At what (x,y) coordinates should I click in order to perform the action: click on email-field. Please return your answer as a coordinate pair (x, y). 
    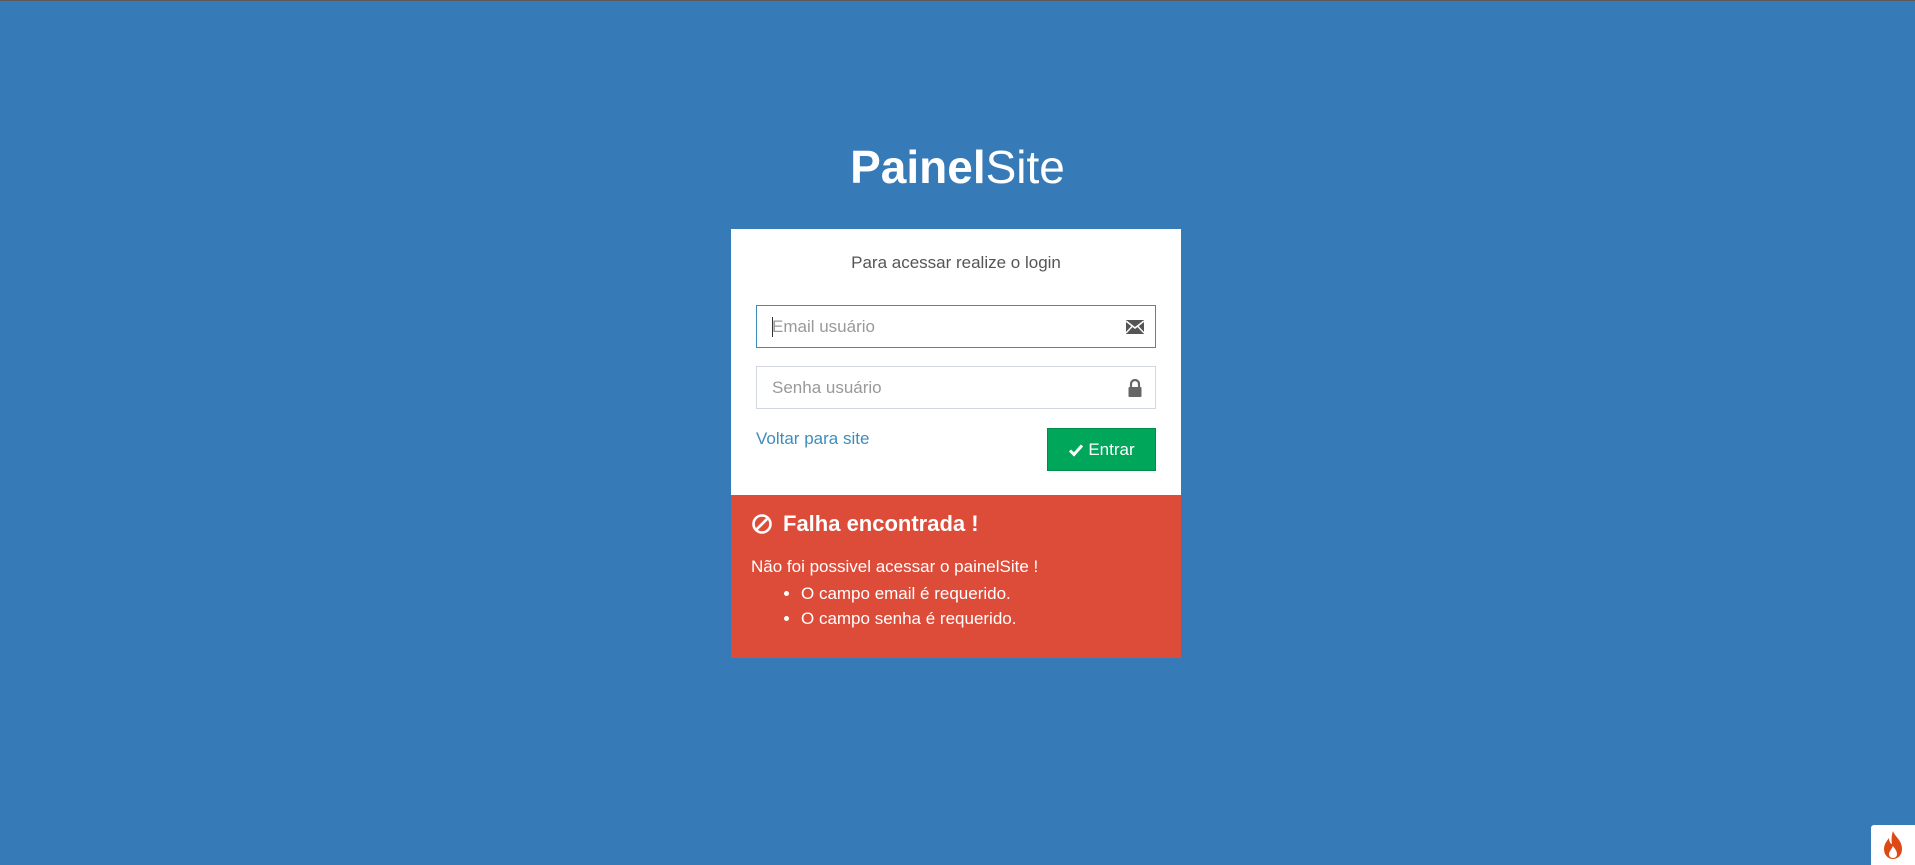
    Looking at the image, I should click on (956, 326).